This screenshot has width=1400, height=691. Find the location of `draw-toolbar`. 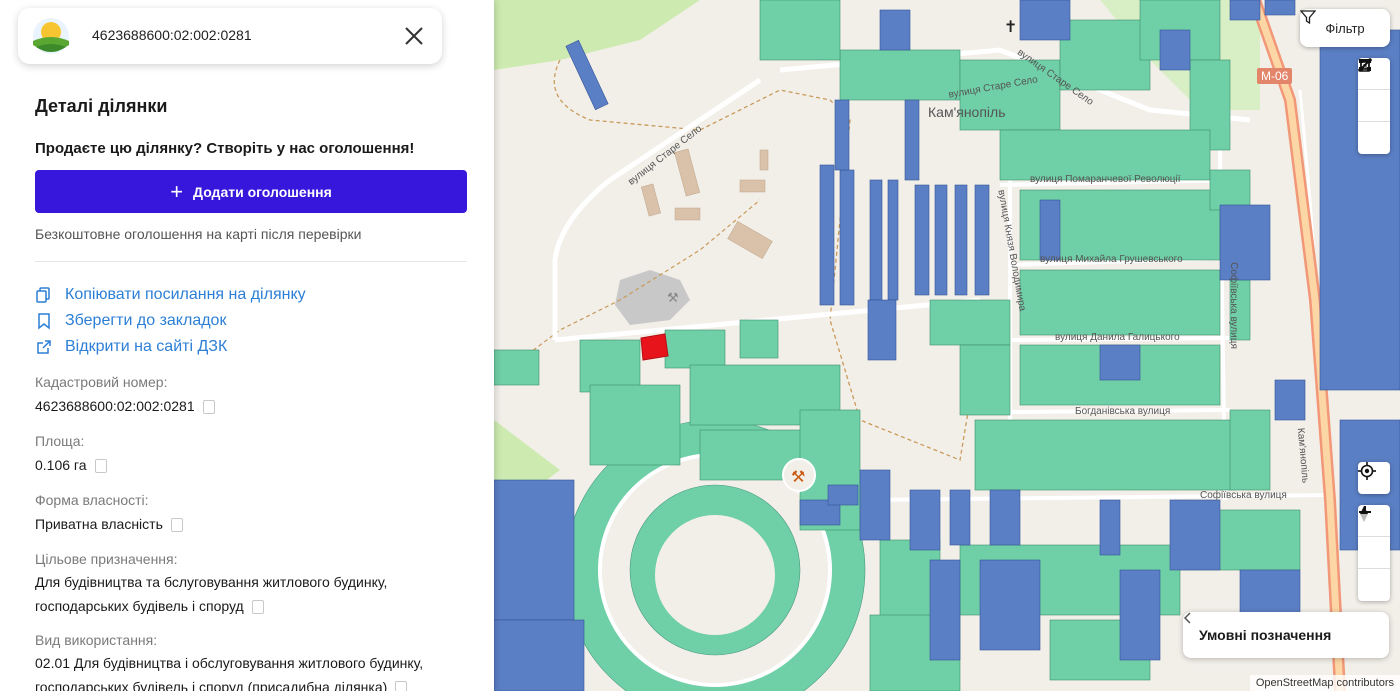

draw-toolbar is located at coordinates (1374, 106).